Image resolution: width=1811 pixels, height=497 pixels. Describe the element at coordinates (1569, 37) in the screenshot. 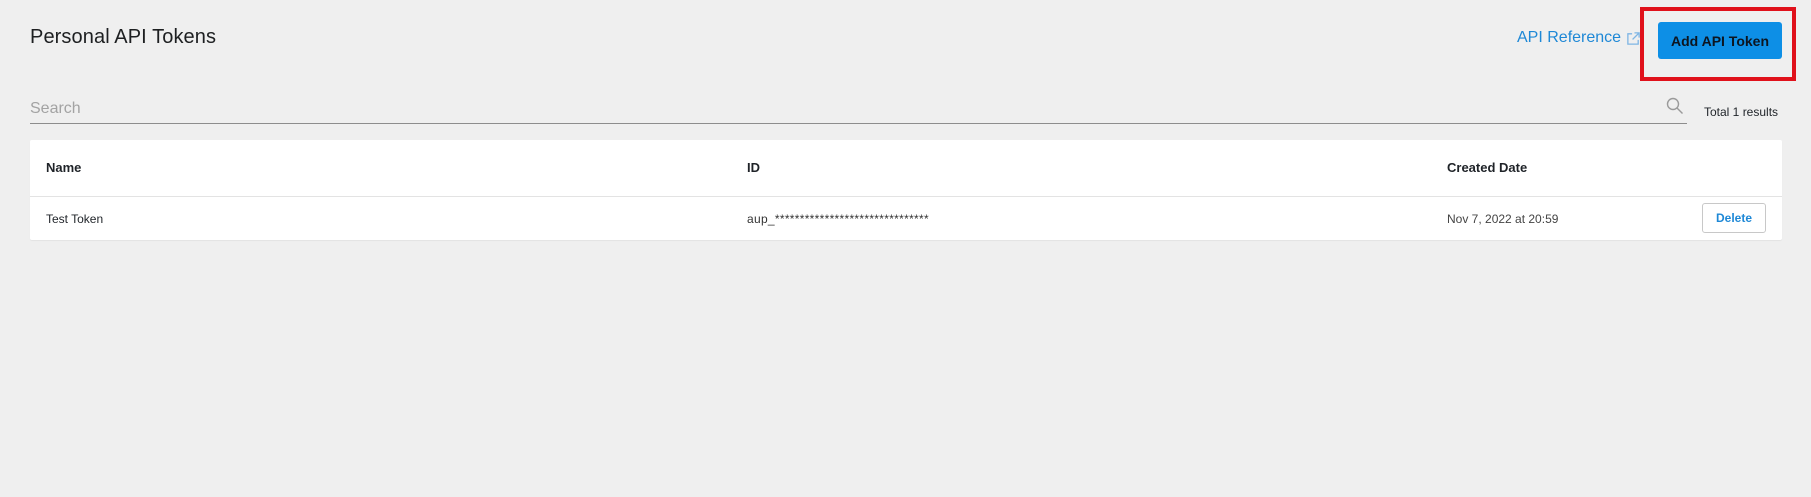

I see `api-reference-label: API Reference` at that location.